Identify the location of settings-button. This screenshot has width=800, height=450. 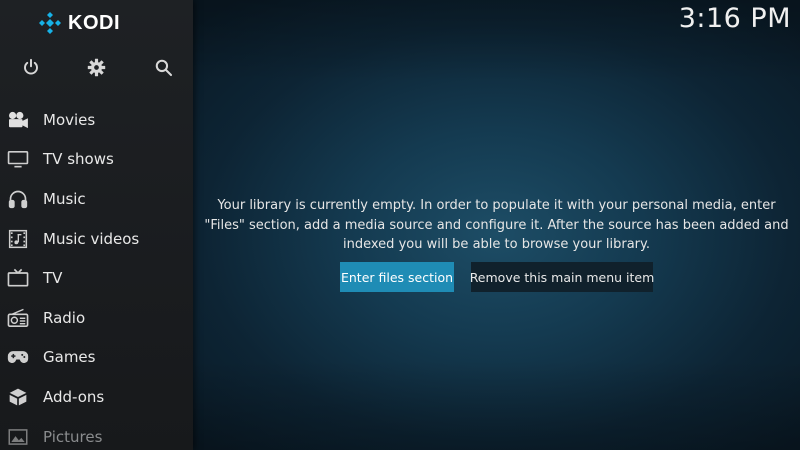
(96, 67).